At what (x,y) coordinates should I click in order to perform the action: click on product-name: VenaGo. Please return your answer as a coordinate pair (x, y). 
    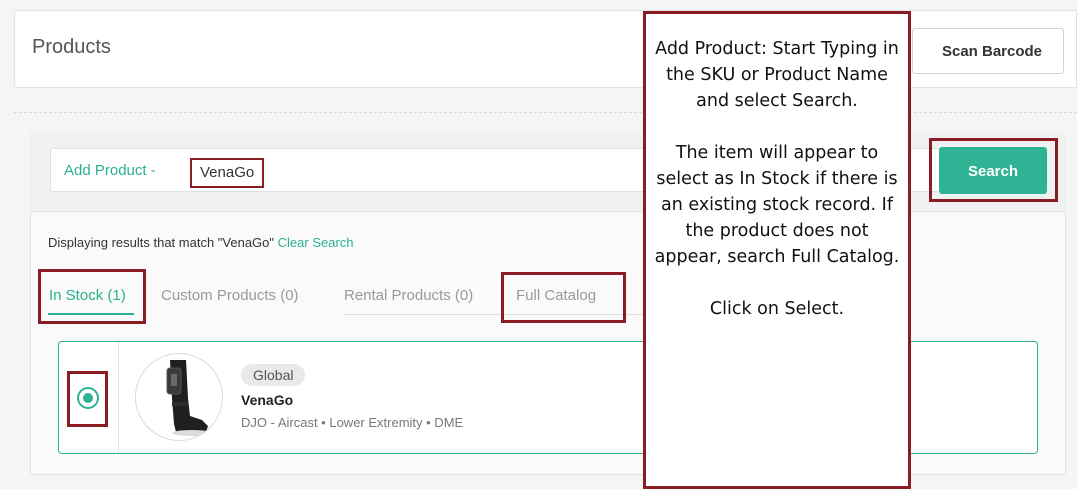
    Looking at the image, I should click on (267, 400).